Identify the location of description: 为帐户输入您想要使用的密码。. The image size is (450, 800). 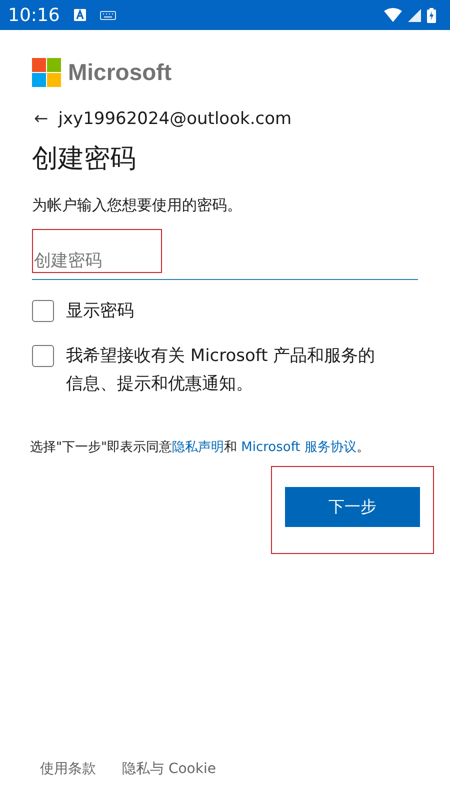
(137, 205).